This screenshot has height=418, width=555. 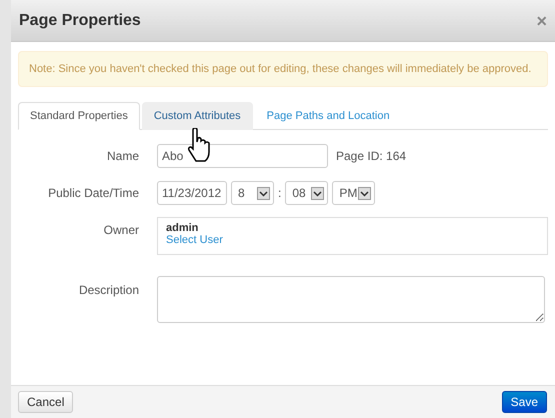 I want to click on date-field: 11/23/2012, so click(x=192, y=193).